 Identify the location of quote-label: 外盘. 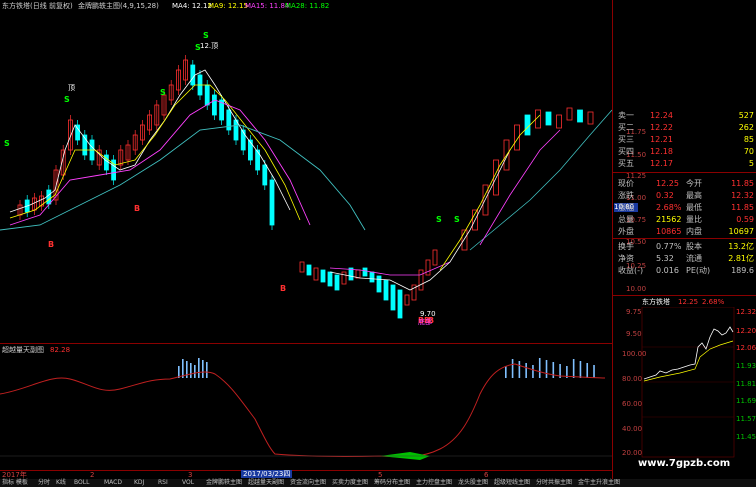
(626, 231).